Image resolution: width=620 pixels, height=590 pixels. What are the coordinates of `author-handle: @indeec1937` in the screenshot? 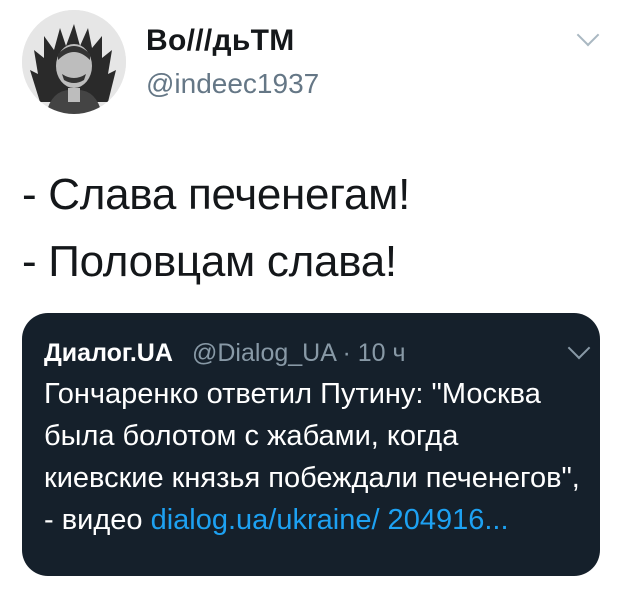 It's located at (232, 84).